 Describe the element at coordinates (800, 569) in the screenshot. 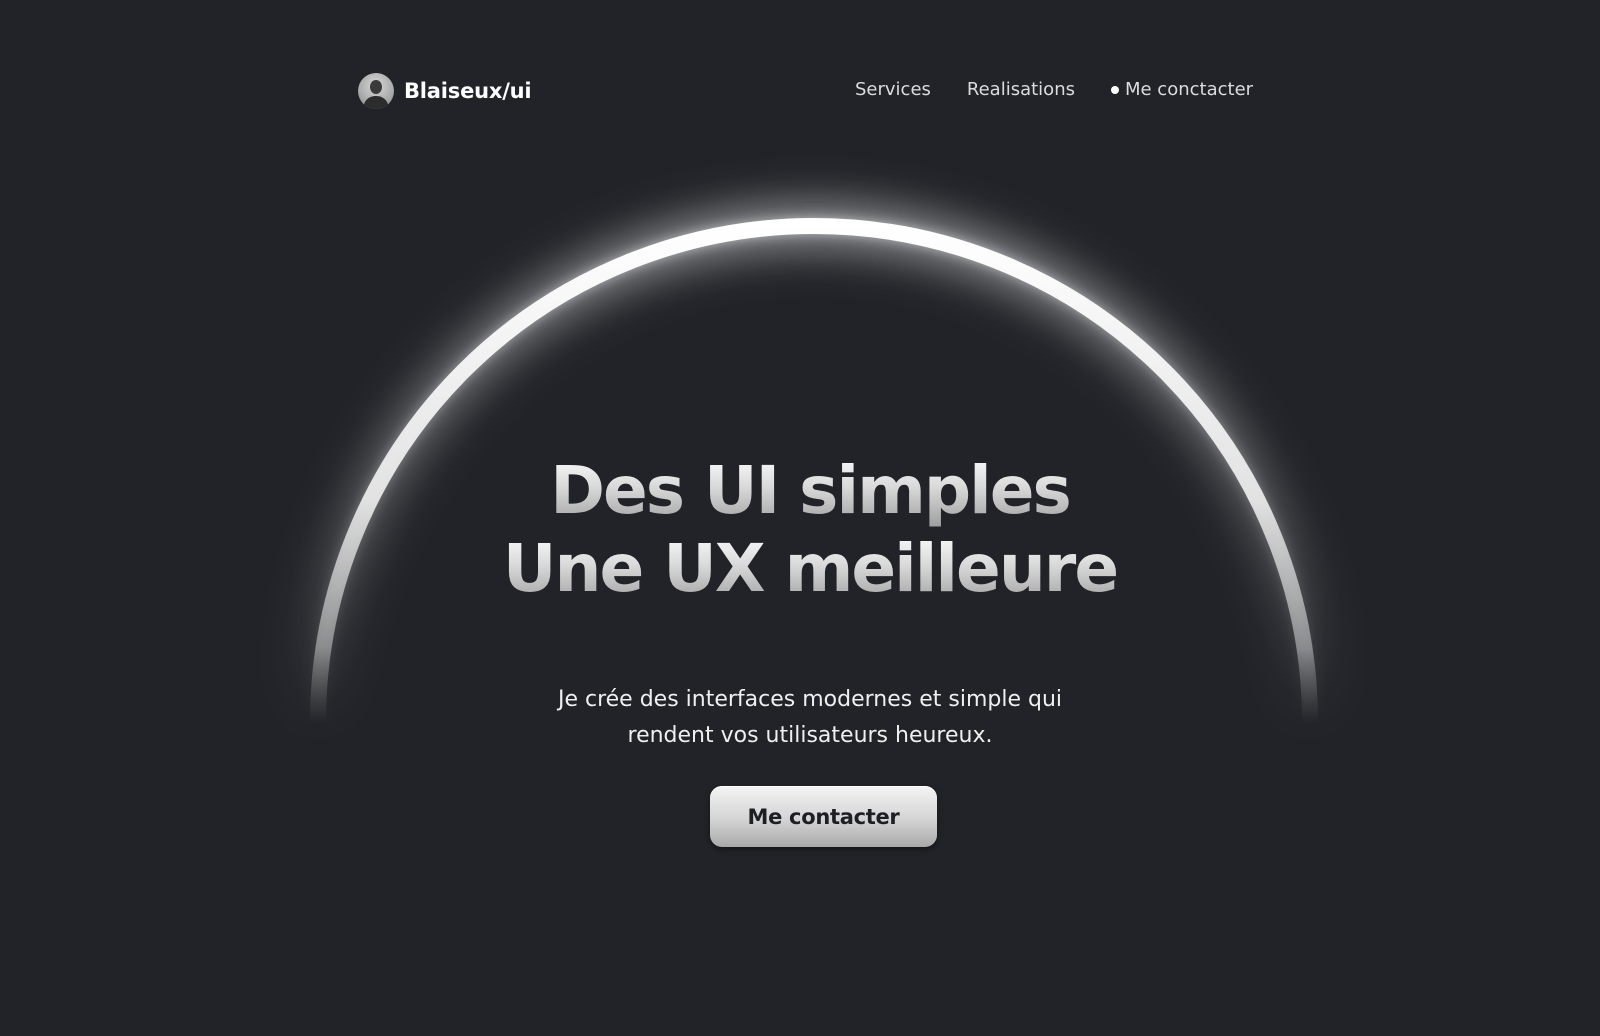

I see `hero-headline-line-2: Une UX meilleure` at that location.